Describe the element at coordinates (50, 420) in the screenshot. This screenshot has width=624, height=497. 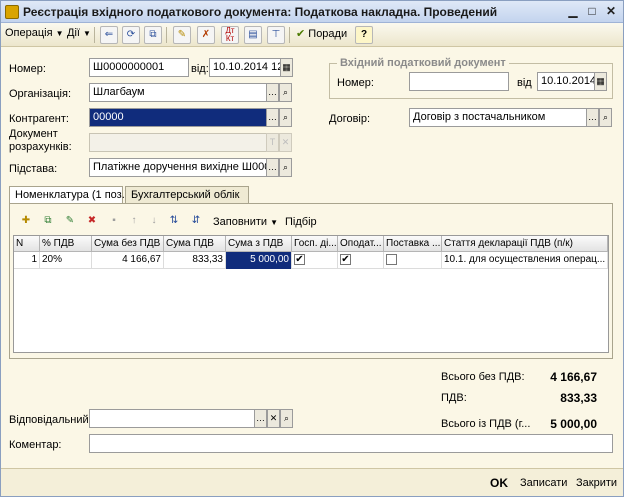
I see `responsible-label: Відповідальний:` at that location.